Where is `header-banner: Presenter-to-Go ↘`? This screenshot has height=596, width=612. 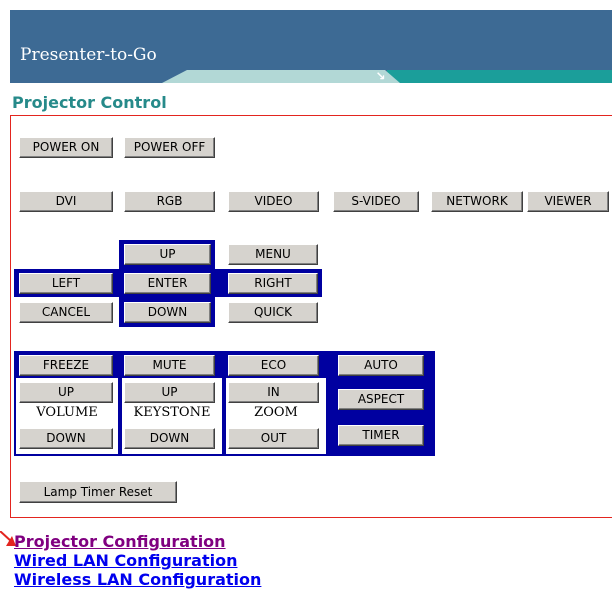 header-banner: Presenter-to-Go ↘ is located at coordinates (311, 46).